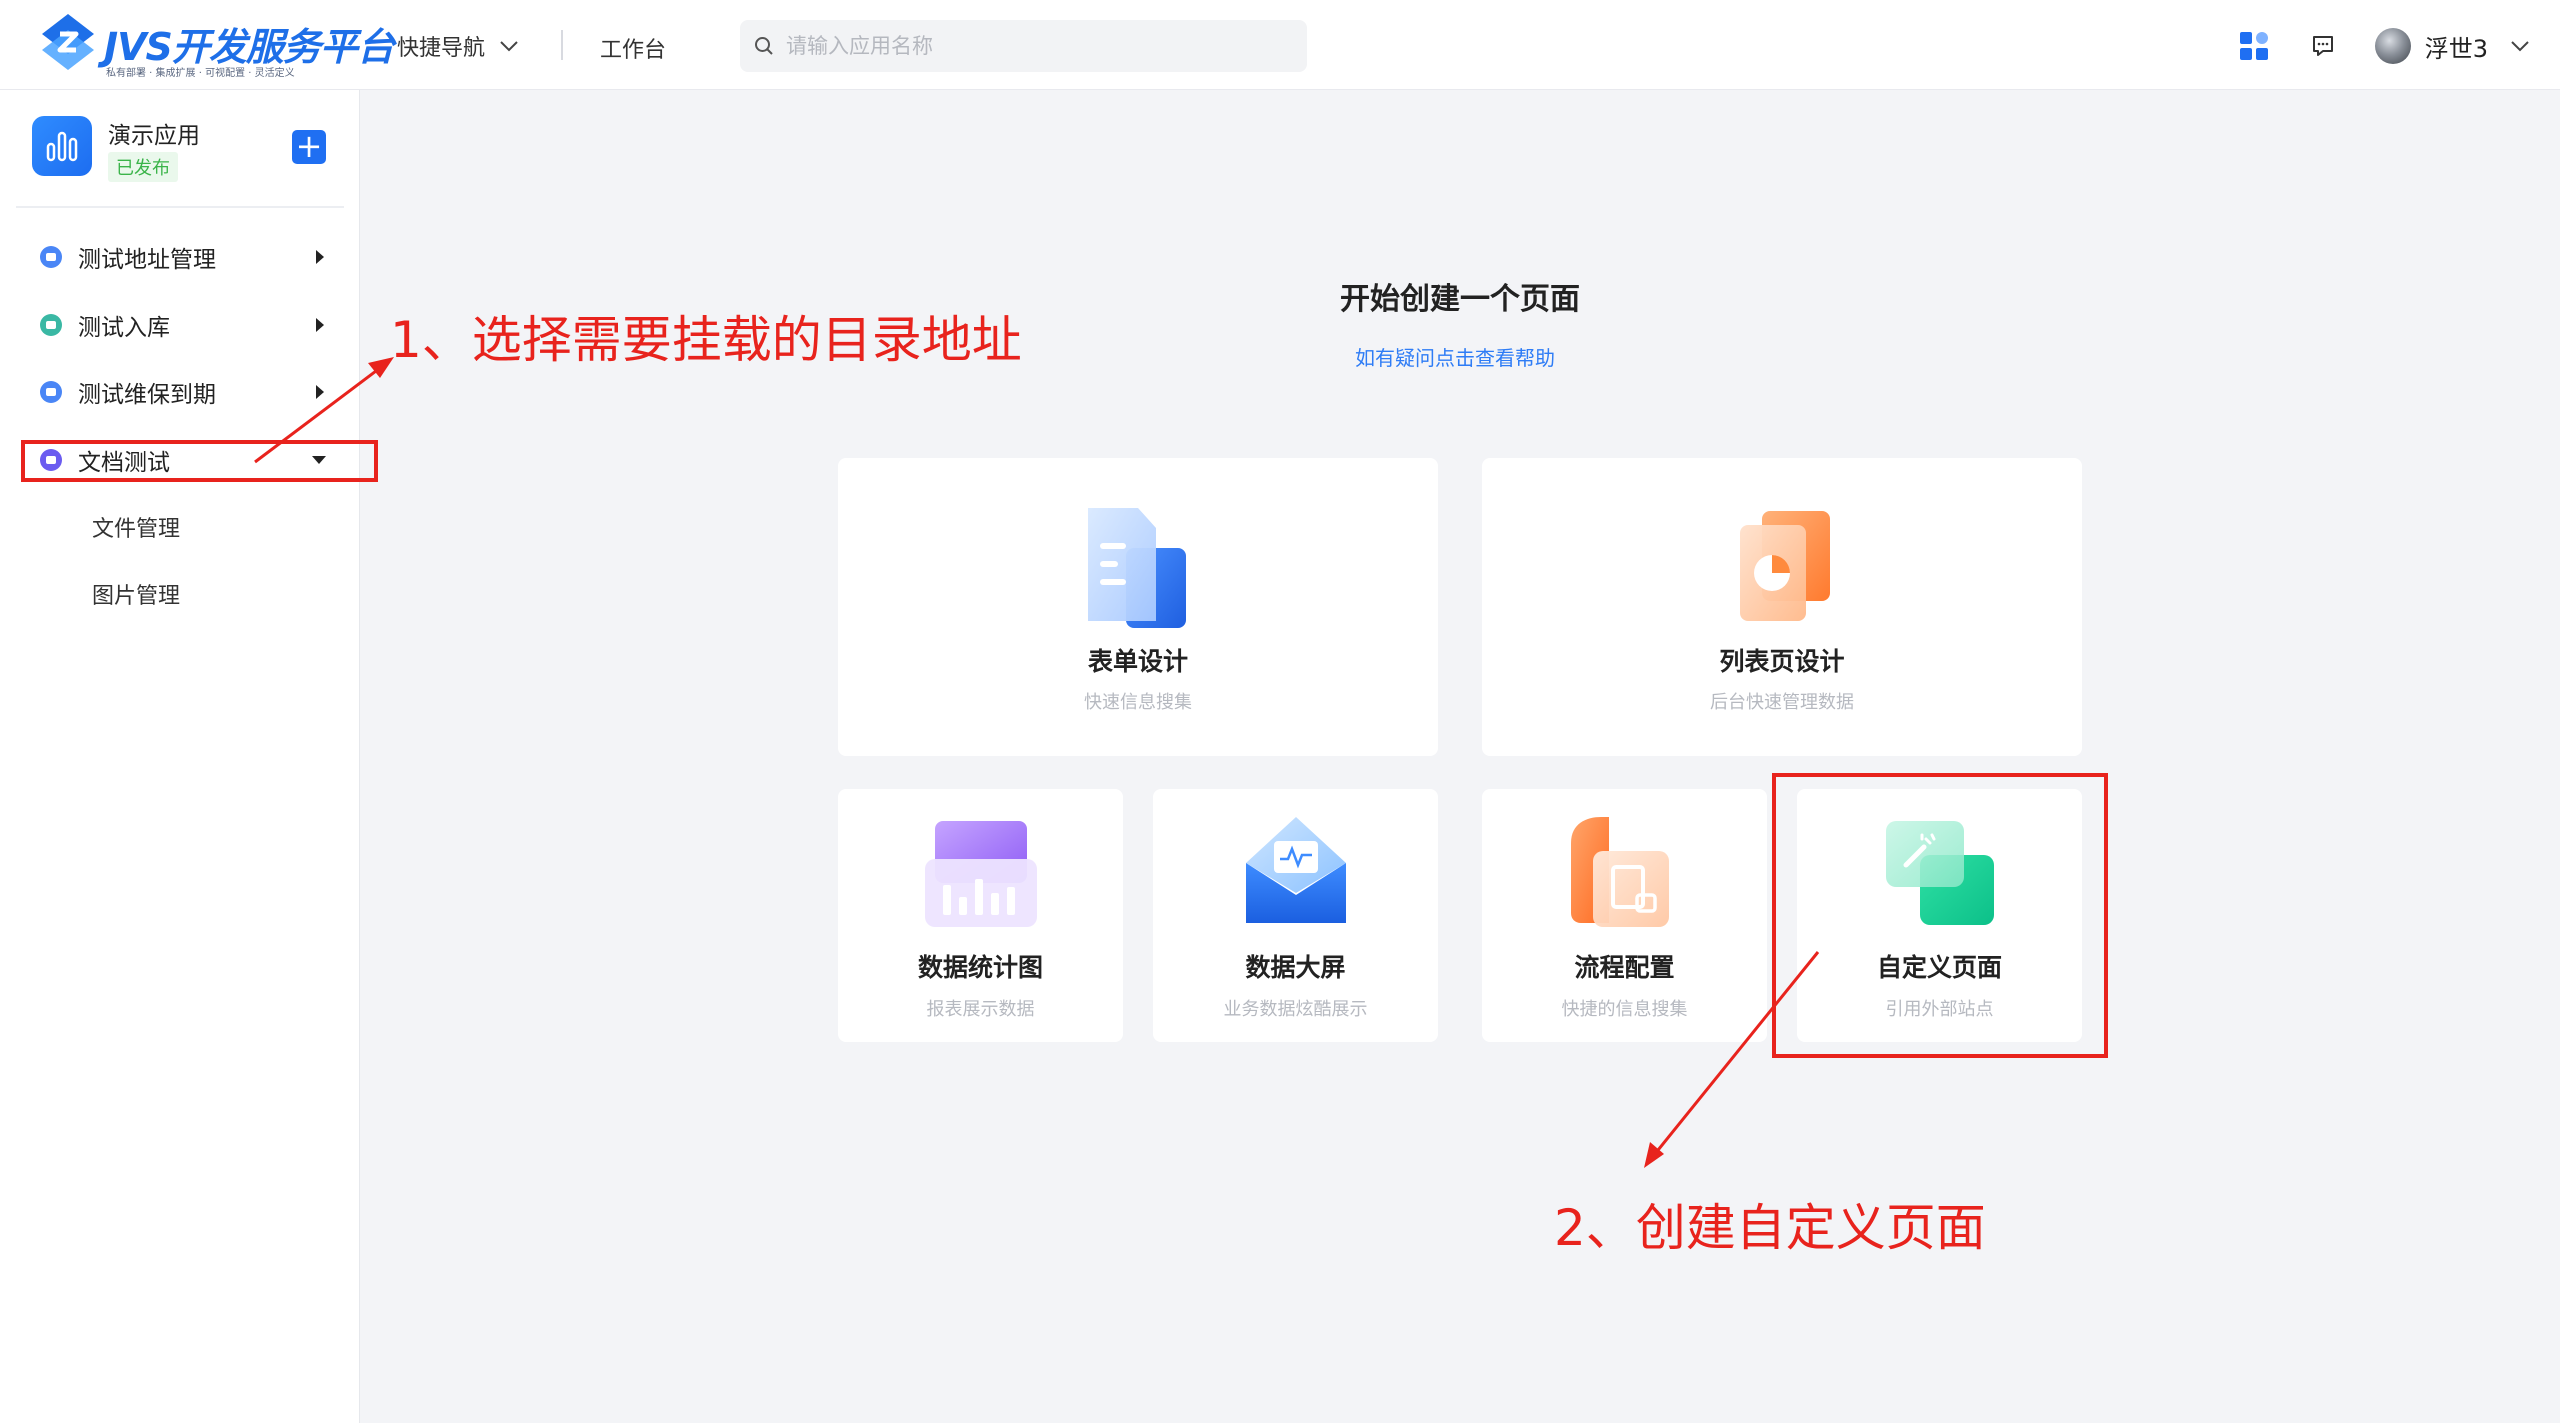  Describe the element at coordinates (147, 395) in the screenshot. I see `sidebar-item-label: 测试维保到期` at that location.